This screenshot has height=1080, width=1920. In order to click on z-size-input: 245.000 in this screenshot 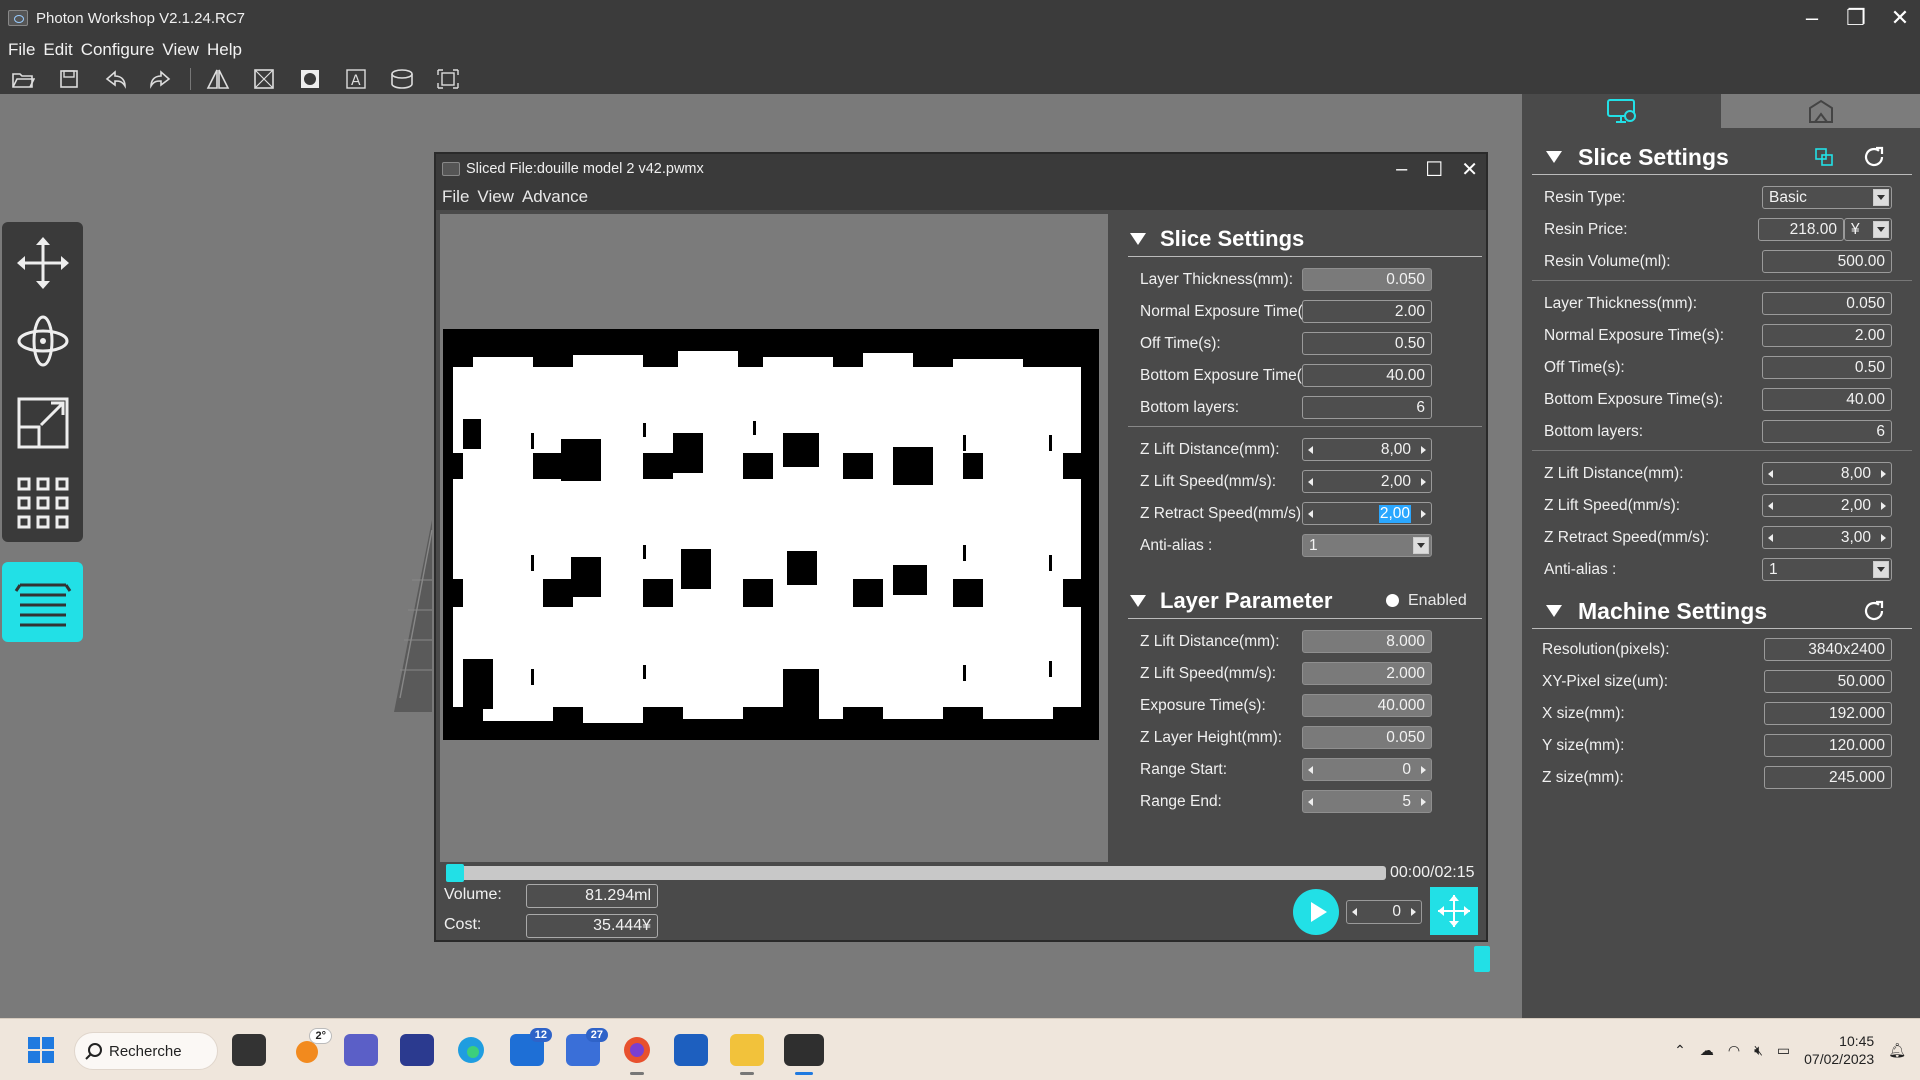, I will do `click(1828, 777)`.